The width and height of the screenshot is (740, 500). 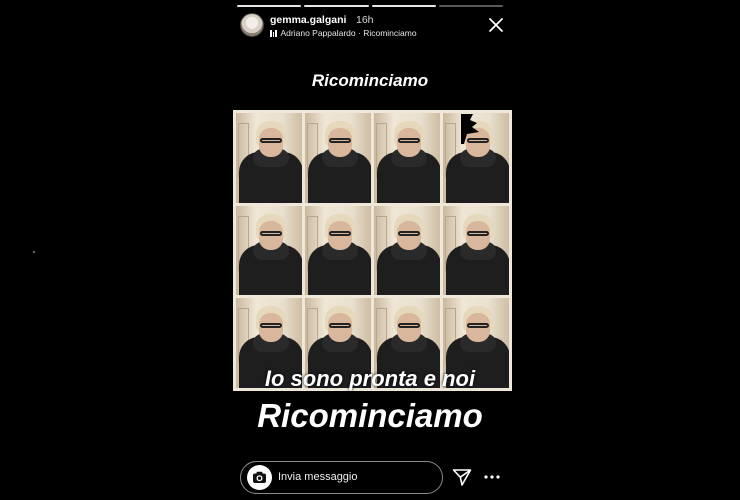 What do you see at coordinates (252, 25) in the screenshot?
I see `avatar` at bounding box center [252, 25].